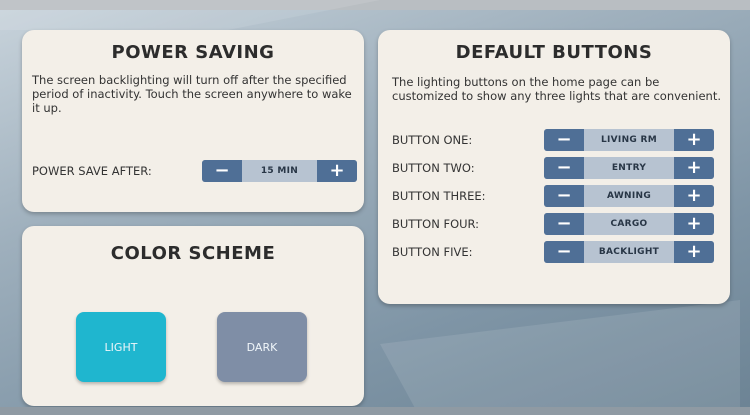  What do you see at coordinates (564, 168) in the screenshot?
I see `button-two-decrease-button: −` at bounding box center [564, 168].